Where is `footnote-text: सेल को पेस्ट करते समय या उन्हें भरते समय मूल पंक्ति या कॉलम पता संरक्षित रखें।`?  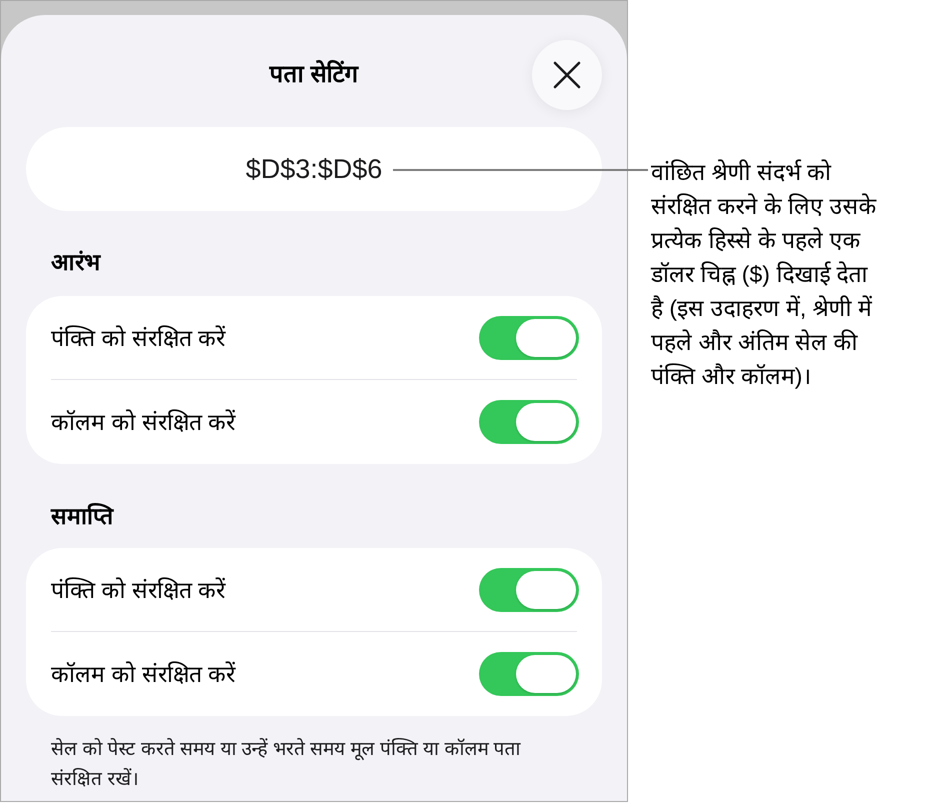 footnote-text: सेल को पेस्ट करते समय या उन्हें भरते समय मूल पंक्ति या कॉलम पता संरक्षित रखें। is located at coordinates (286, 764).